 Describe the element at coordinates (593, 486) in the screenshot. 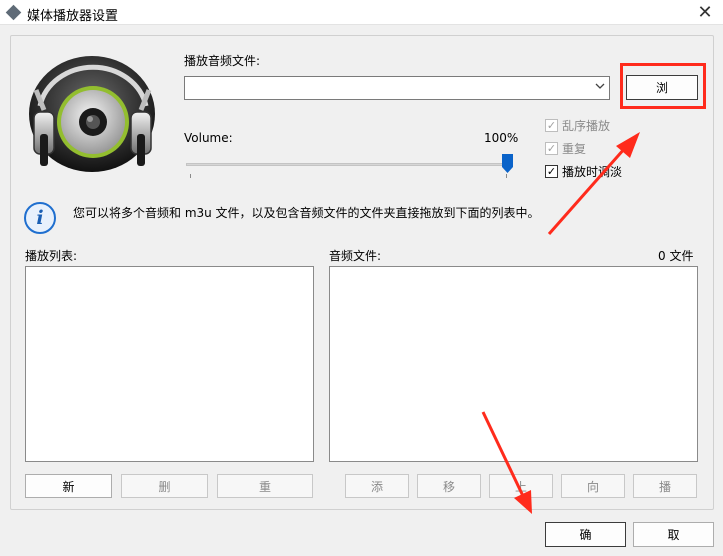

I see `move-down-button: 向` at that location.